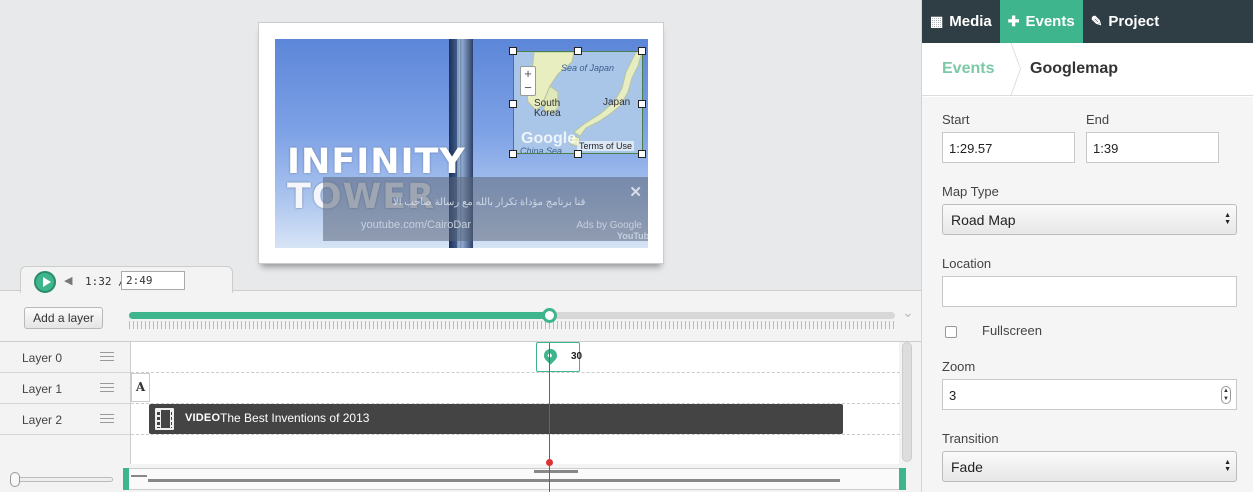 Image resolution: width=1253 pixels, height=492 pixels. I want to click on tab-events-label: Events, so click(1050, 21).